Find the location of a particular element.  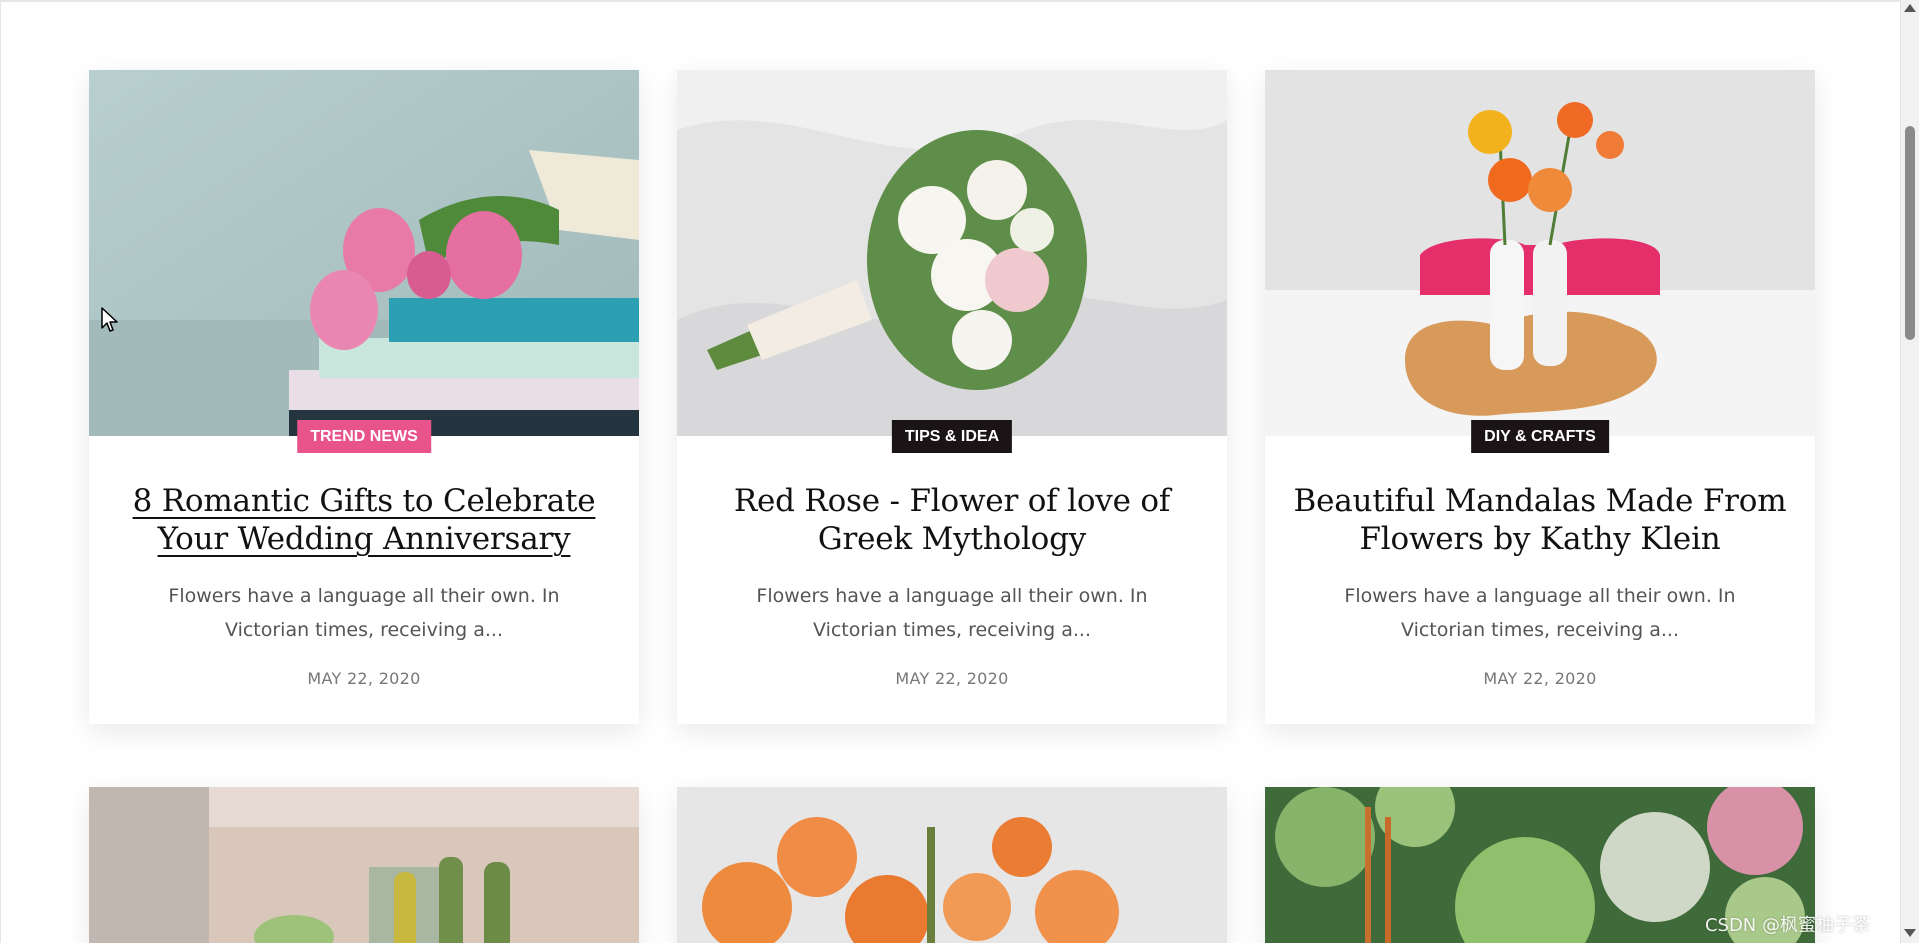

category-badge: TREND NEWS is located at coordinates (364, 436).